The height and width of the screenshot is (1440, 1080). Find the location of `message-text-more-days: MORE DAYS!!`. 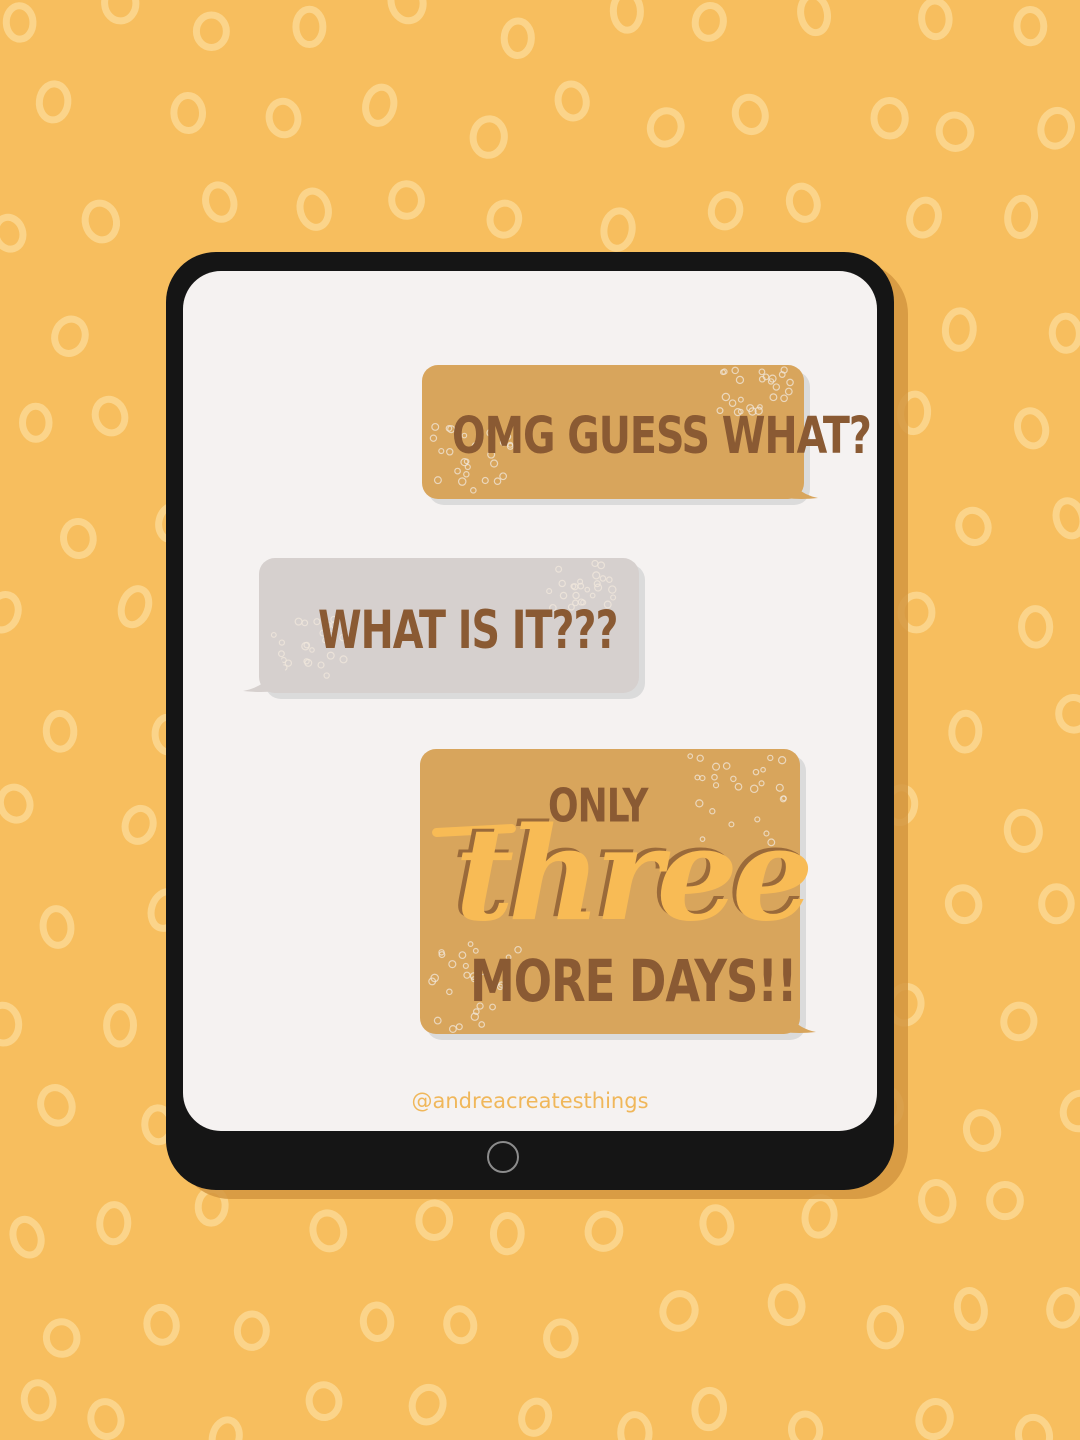

message-text-more-days: MORE DAYS!! is located at coordinates (633, 981).